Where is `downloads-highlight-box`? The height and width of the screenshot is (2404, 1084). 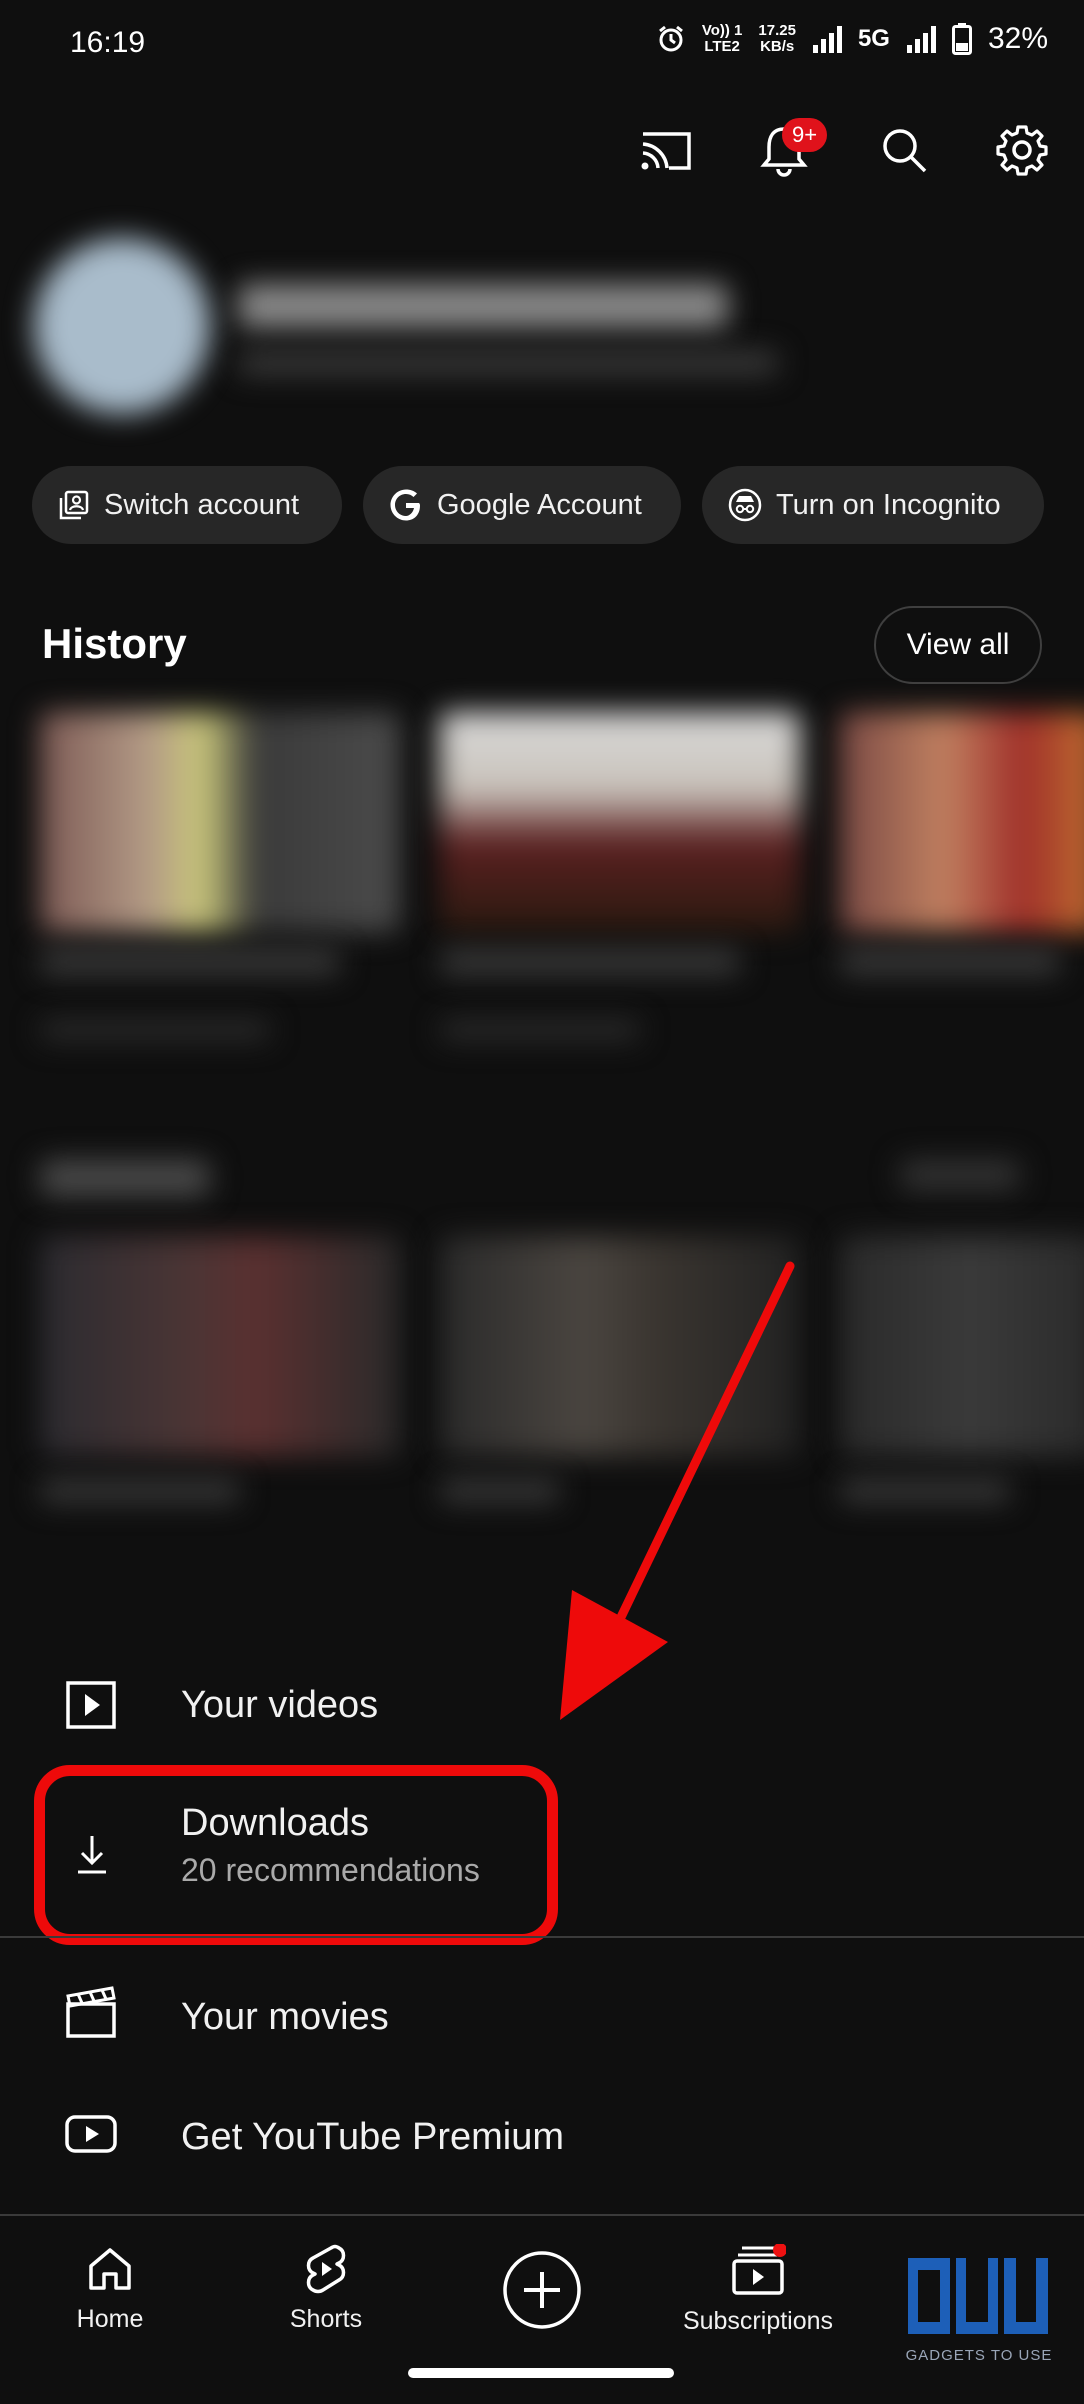 downloads-highlight-box is located at coordinates (296, 1855).